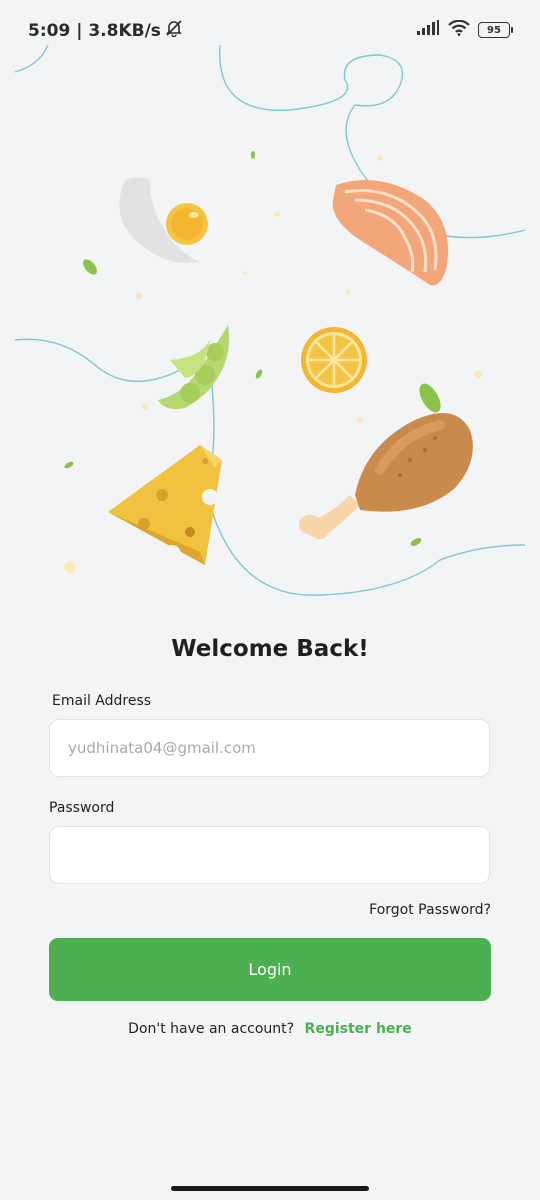 Image resolution: width=540 pixels, height=1200 pixels. I want to click on login-button: Login, so click(270, 969).